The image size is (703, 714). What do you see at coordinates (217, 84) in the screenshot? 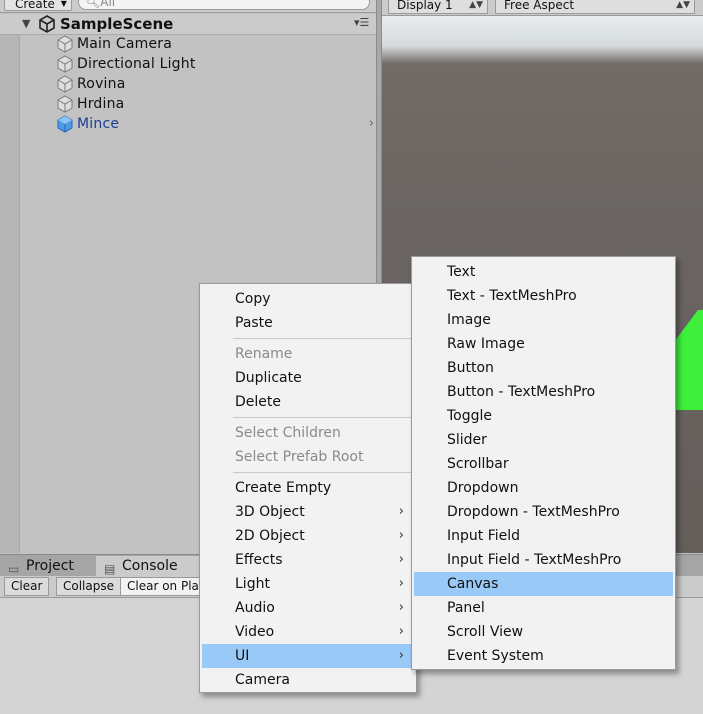
I see `hierarchy-item-rovina: Rovina` at bounding box center [217, 84].